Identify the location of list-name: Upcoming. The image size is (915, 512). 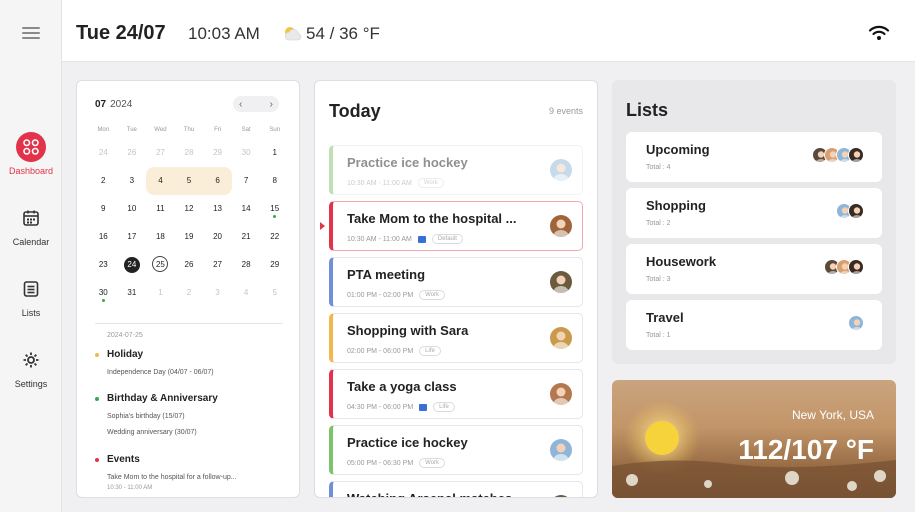
(678, 149).